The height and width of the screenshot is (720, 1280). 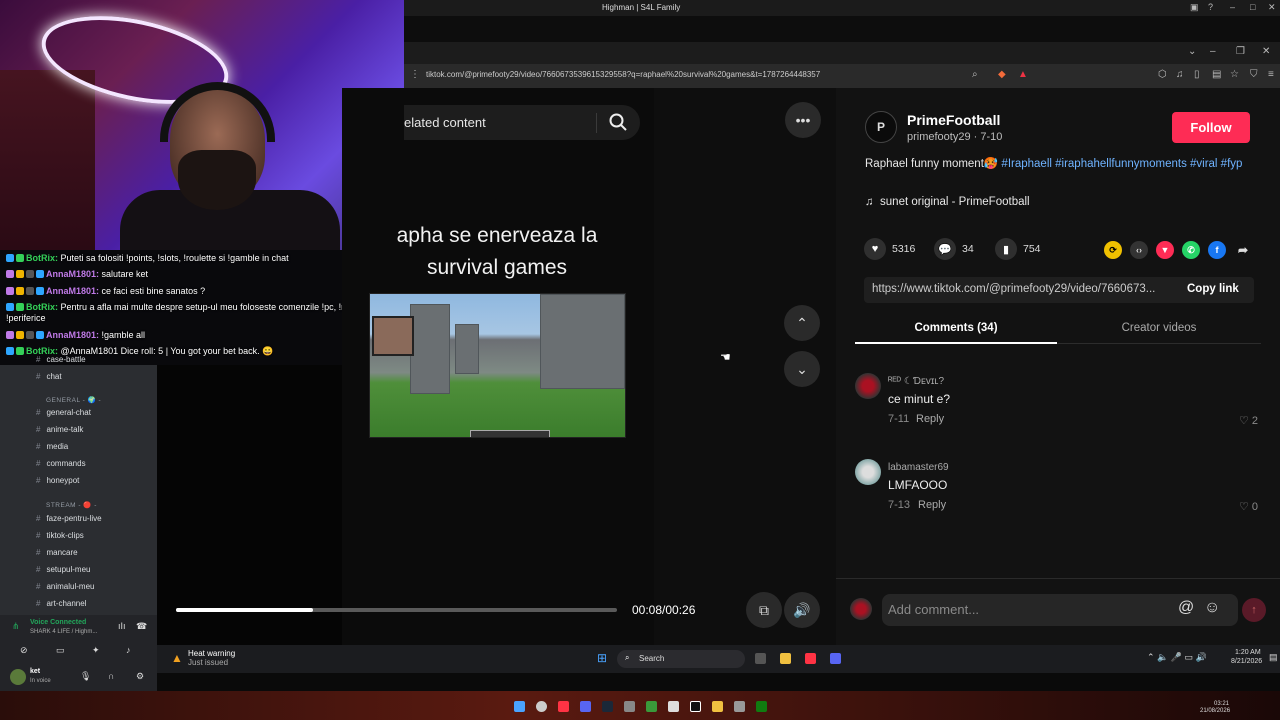 I want to click on wallet-icon: ▤, so click(x=1216, y=74).